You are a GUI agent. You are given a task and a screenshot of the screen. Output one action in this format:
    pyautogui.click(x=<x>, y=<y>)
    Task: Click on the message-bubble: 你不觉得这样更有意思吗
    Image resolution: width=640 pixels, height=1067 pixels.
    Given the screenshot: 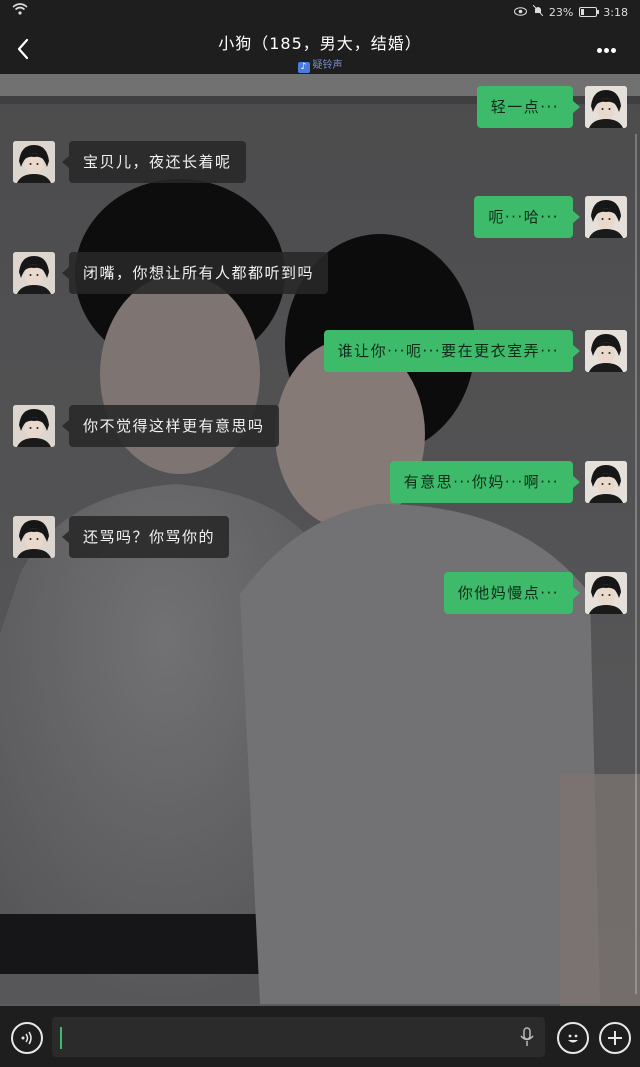 What is the action you would take?
    pyautogui.click(x=170, y=426)
    